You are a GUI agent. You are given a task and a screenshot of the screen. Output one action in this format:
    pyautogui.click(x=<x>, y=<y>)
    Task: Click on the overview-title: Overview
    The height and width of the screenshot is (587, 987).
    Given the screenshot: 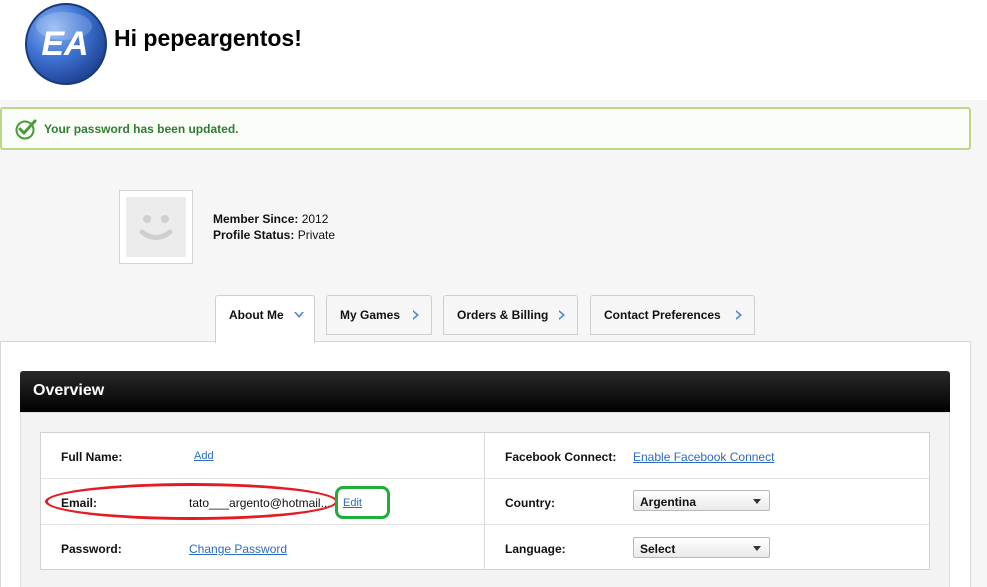 What is the action you would take?
    pyautogui.click(x=69, y=390)
    